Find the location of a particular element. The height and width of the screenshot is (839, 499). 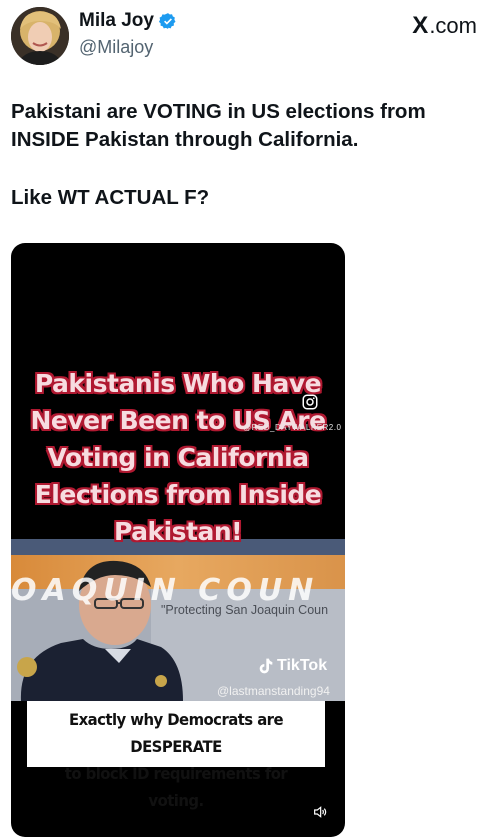

author-name-row: Mila Joy is located at coordinates (128, 21).